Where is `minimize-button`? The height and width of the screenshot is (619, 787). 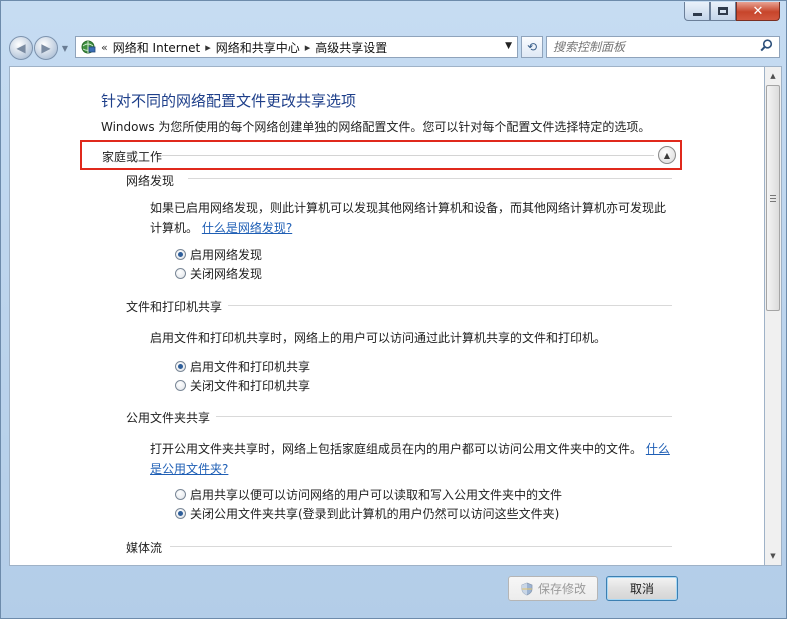 minimize-button is located at coordinates (697, 11).